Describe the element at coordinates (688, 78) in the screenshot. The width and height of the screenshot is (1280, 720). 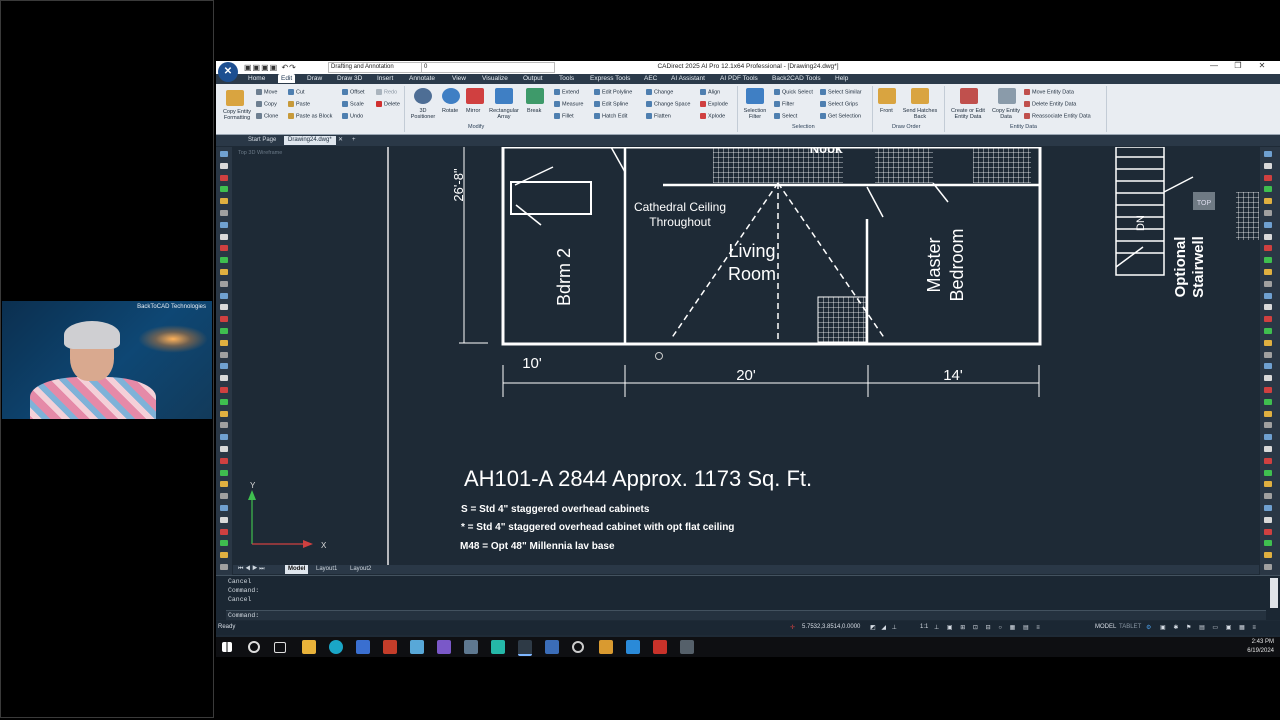
I see `menu-ai-assistant: AI Assistant` at that location.